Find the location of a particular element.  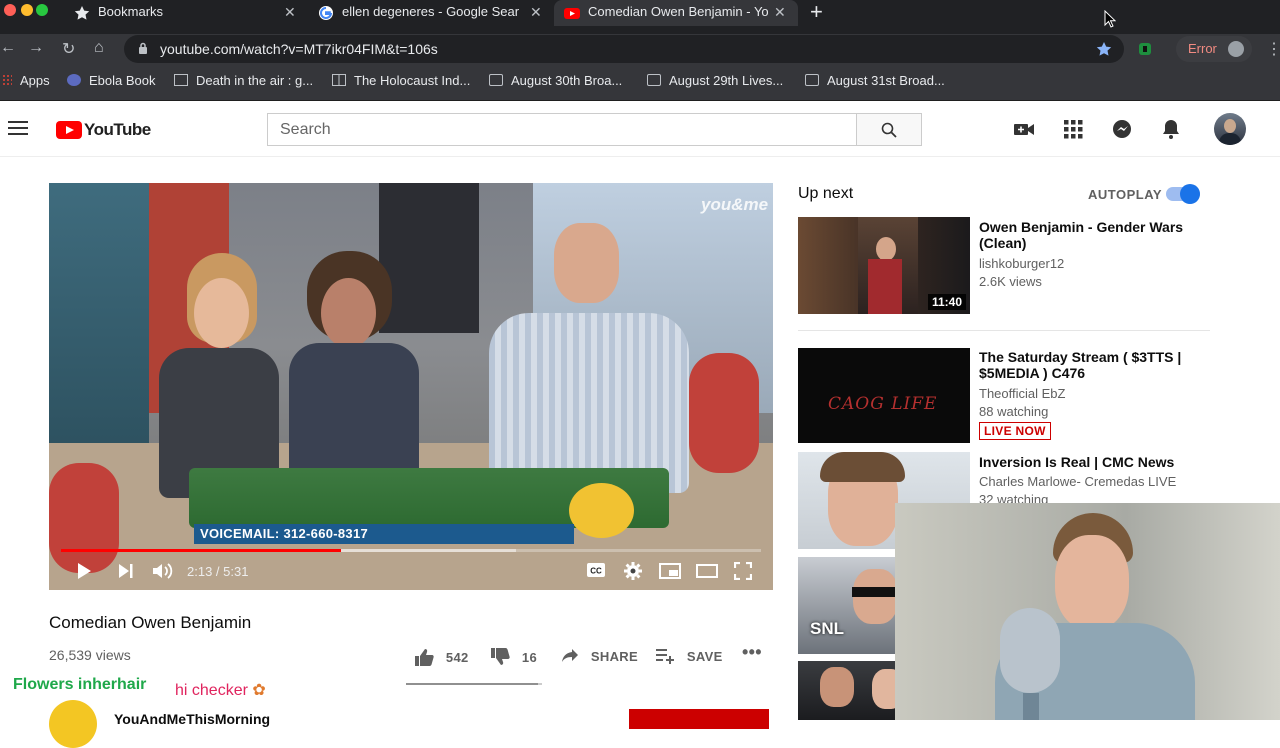

address-bar: youtube.com/watch?v=MT7ikr04FIM&t=106s is located at coordinates (624, 49).